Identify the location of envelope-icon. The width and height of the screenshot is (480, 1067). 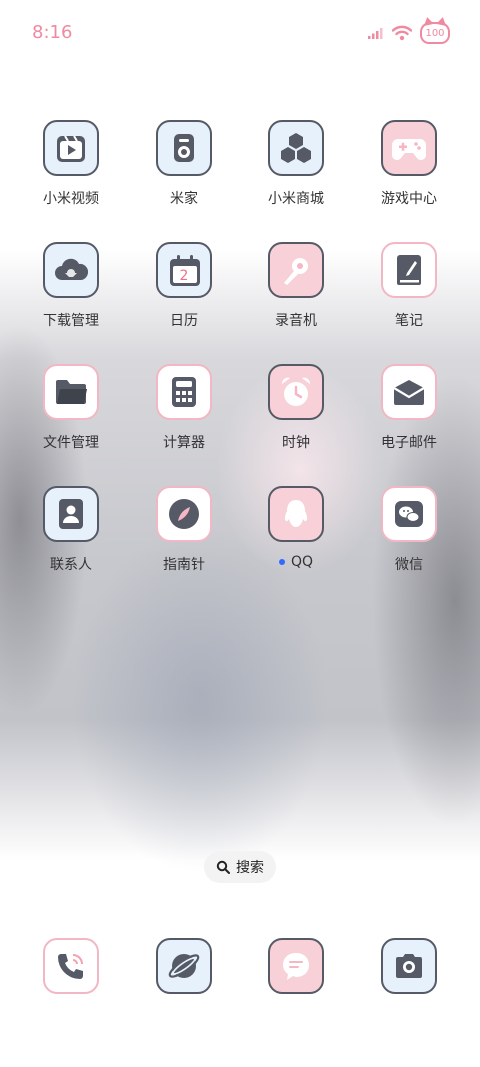
(409, 392).